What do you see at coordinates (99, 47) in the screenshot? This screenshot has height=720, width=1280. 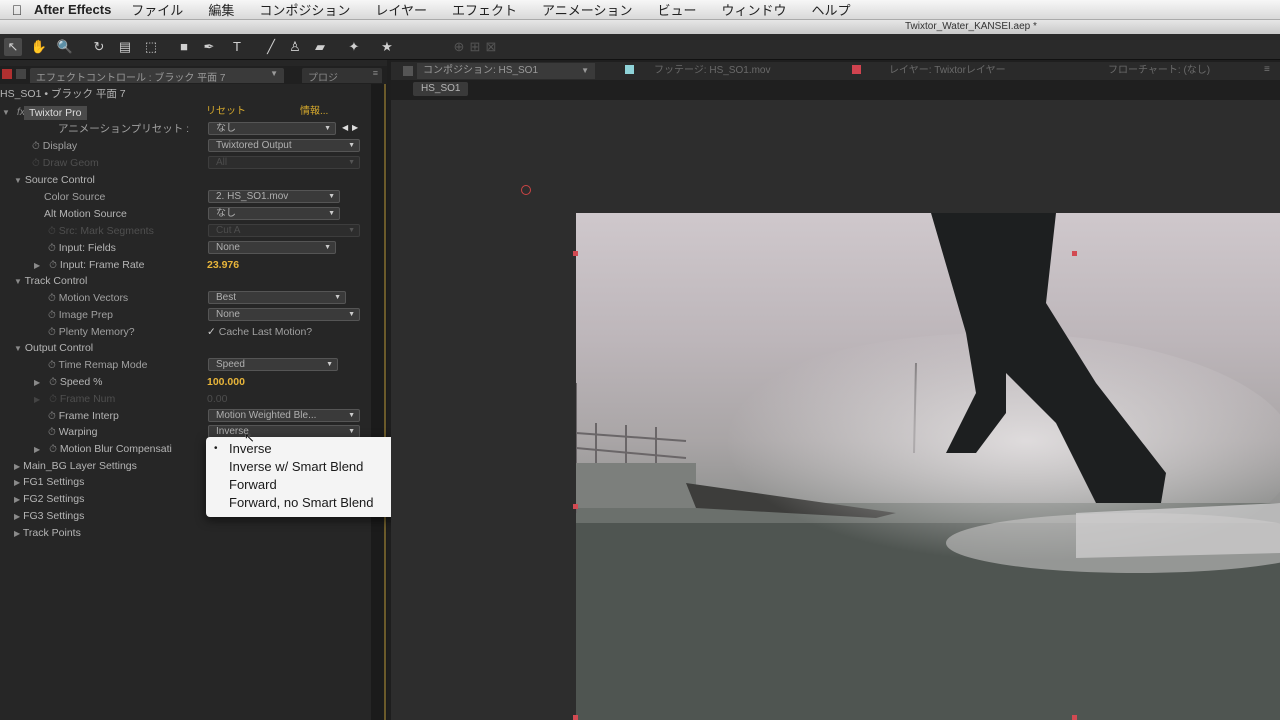 I see `rotate-tool-icon: ↻` at bounding box center [99, 47].